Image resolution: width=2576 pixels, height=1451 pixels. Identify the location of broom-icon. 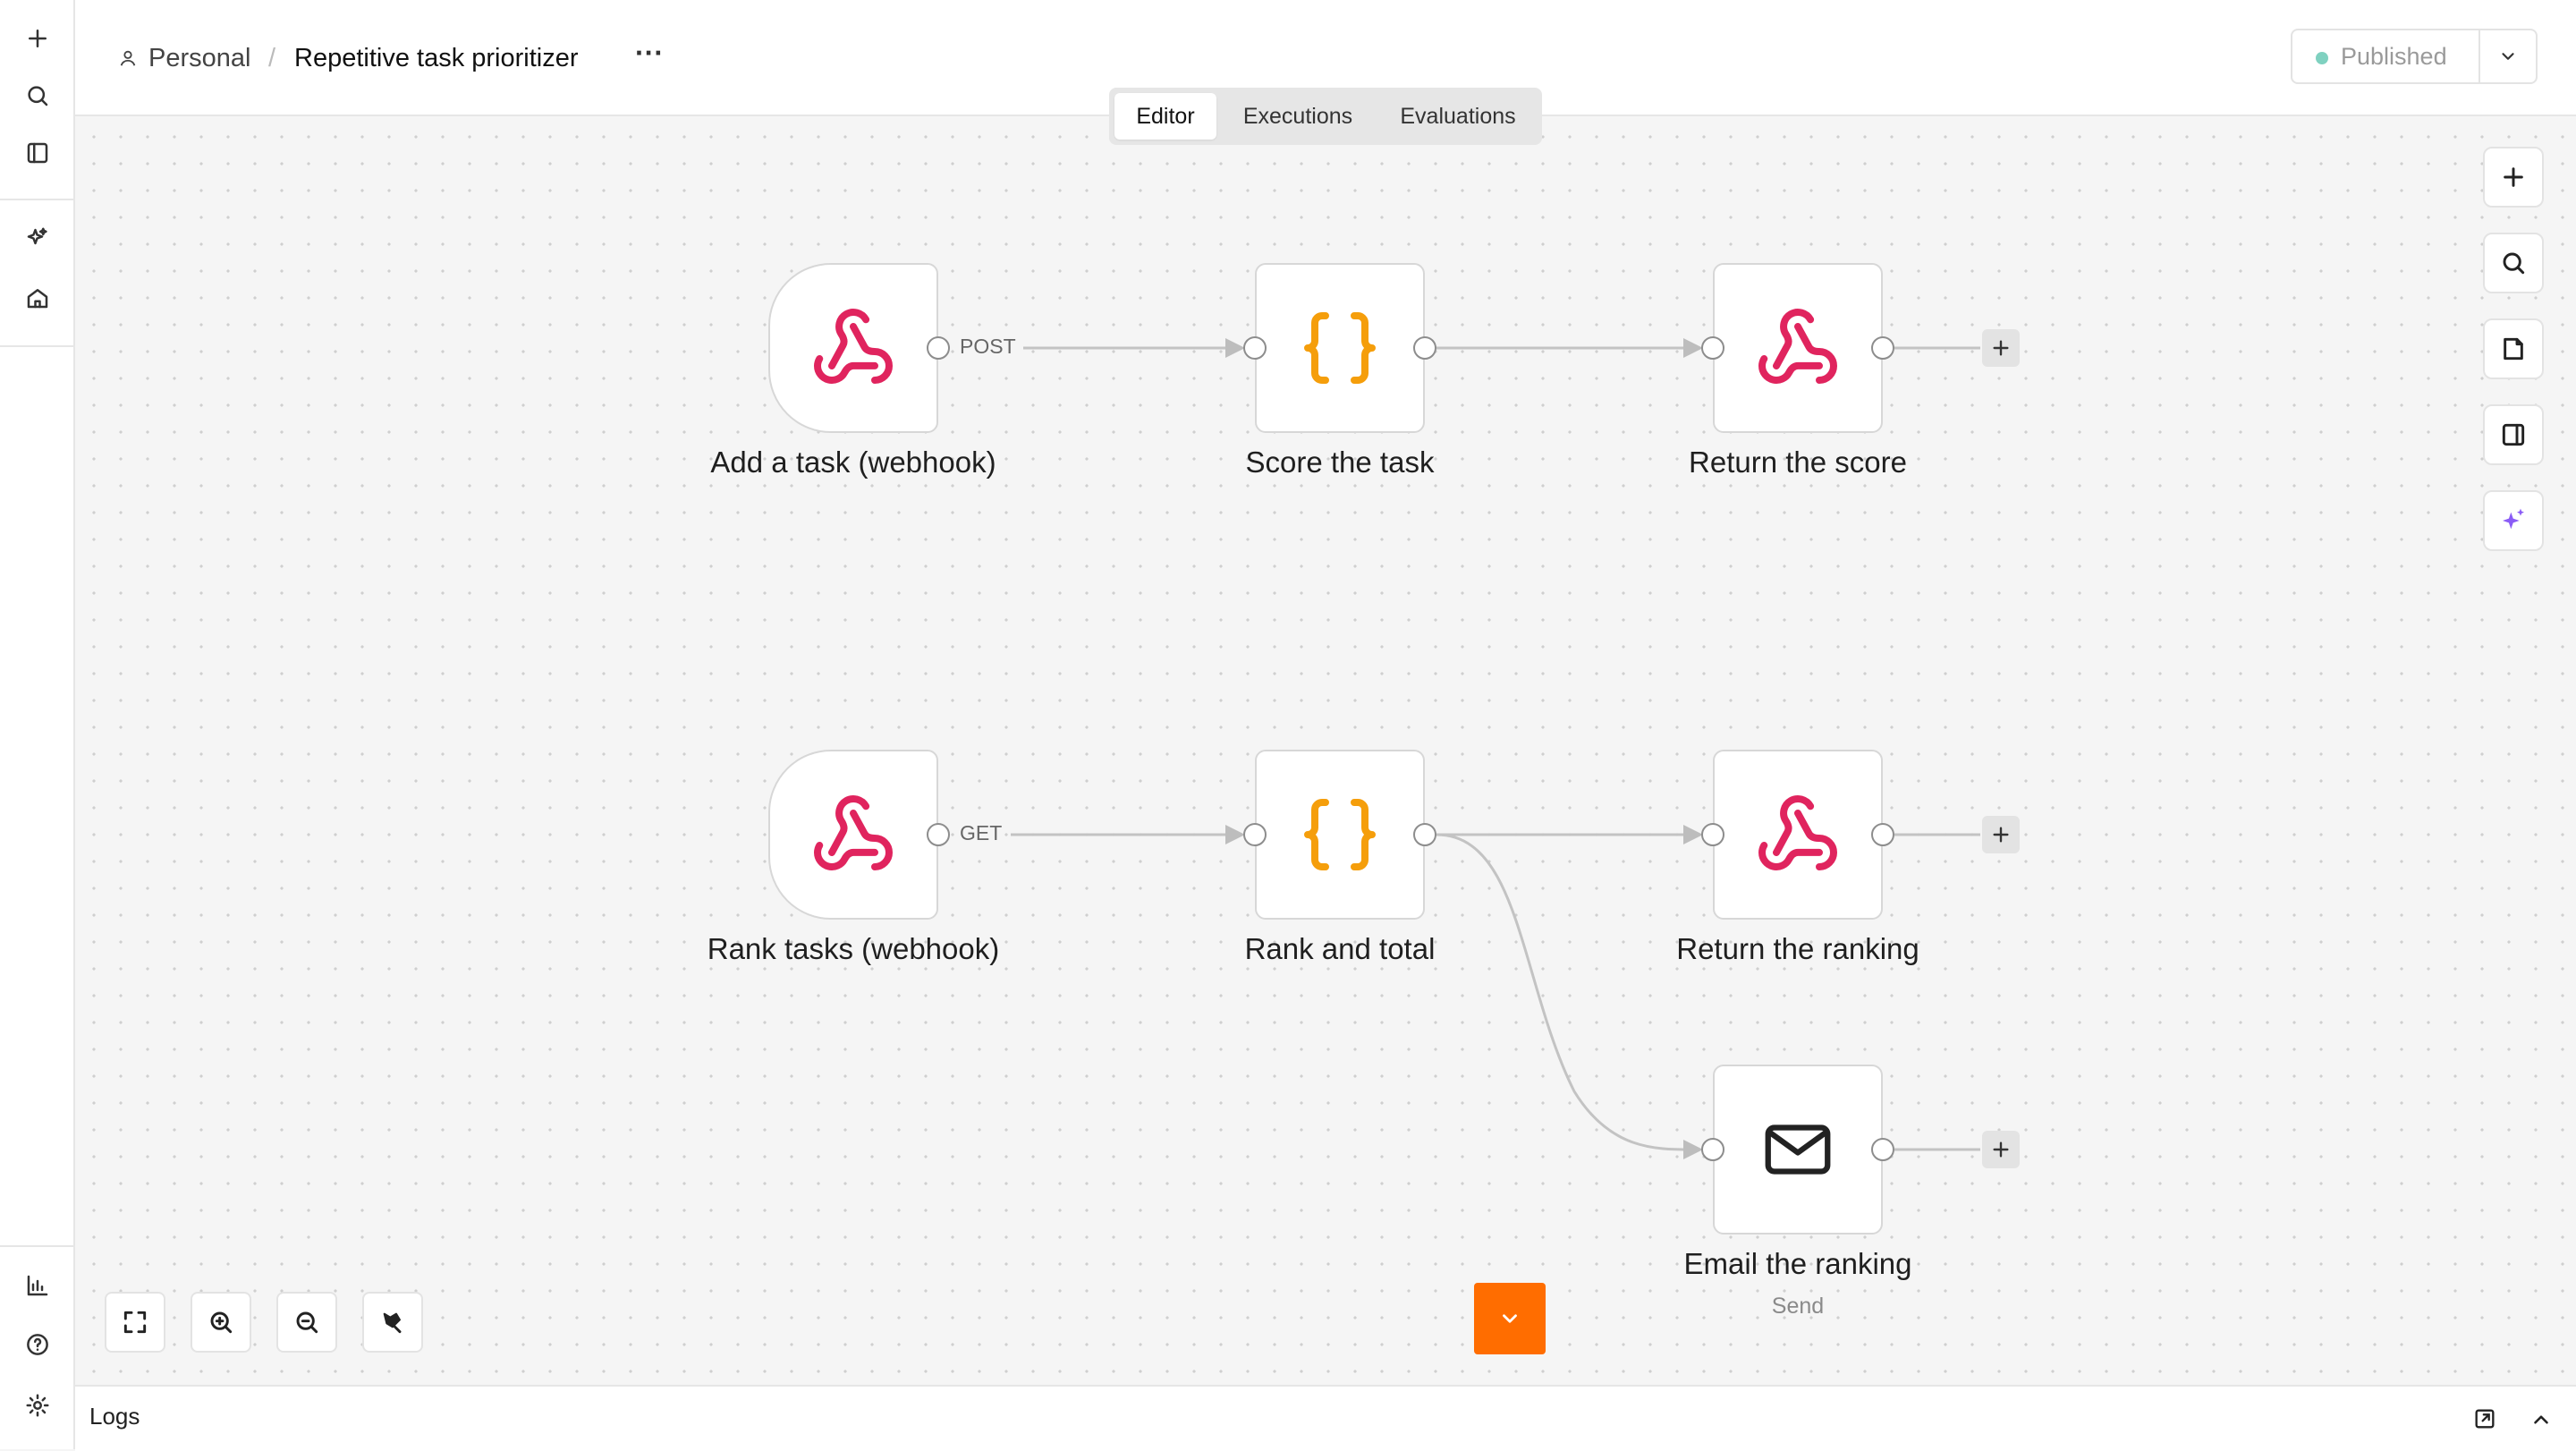
(392, 1323).